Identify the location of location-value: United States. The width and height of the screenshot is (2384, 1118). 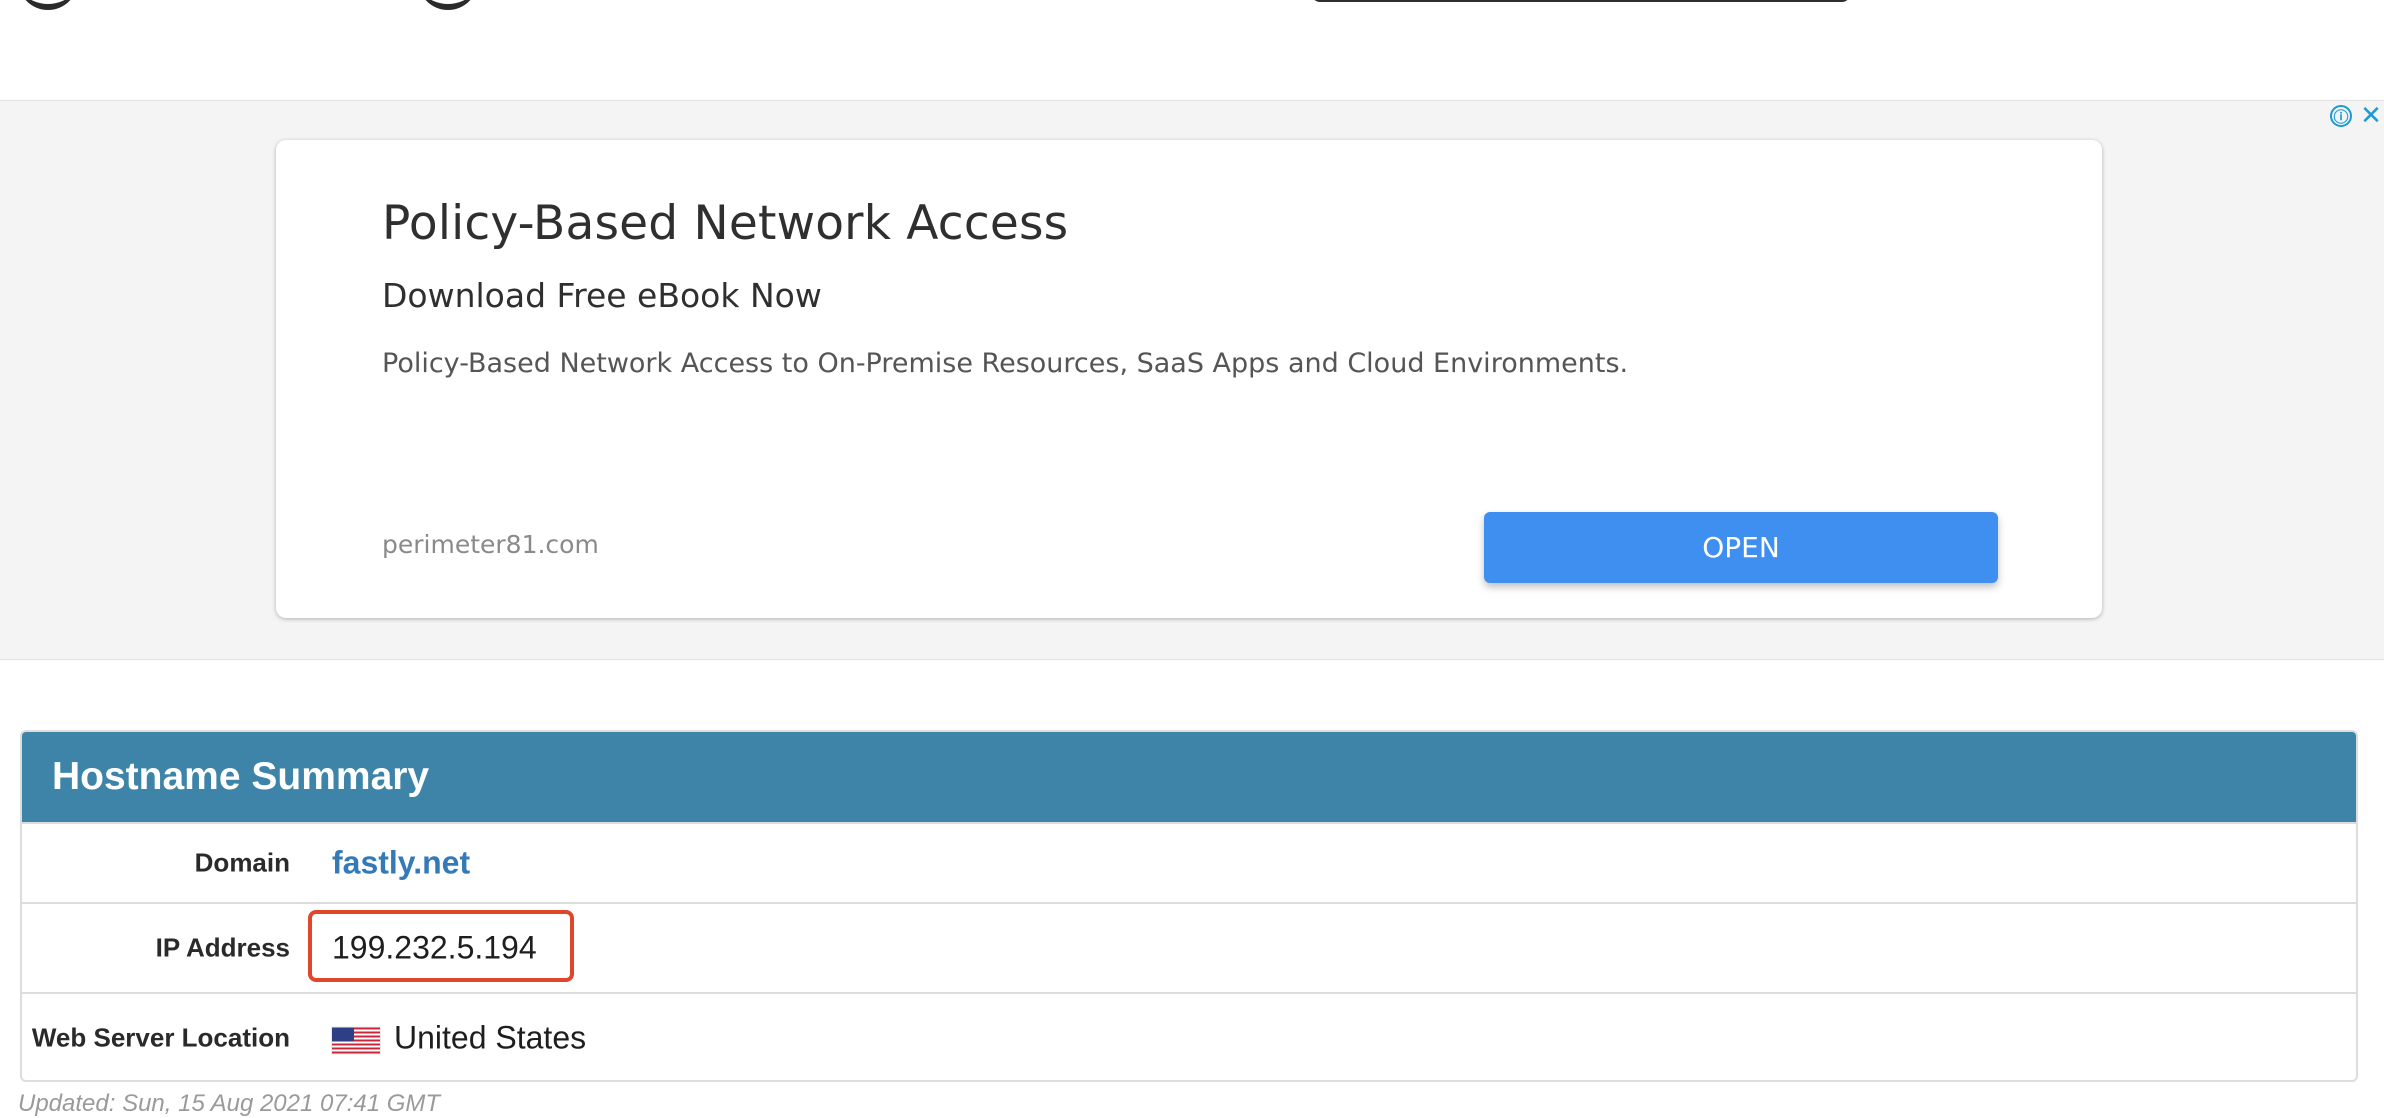
(459, 1038).